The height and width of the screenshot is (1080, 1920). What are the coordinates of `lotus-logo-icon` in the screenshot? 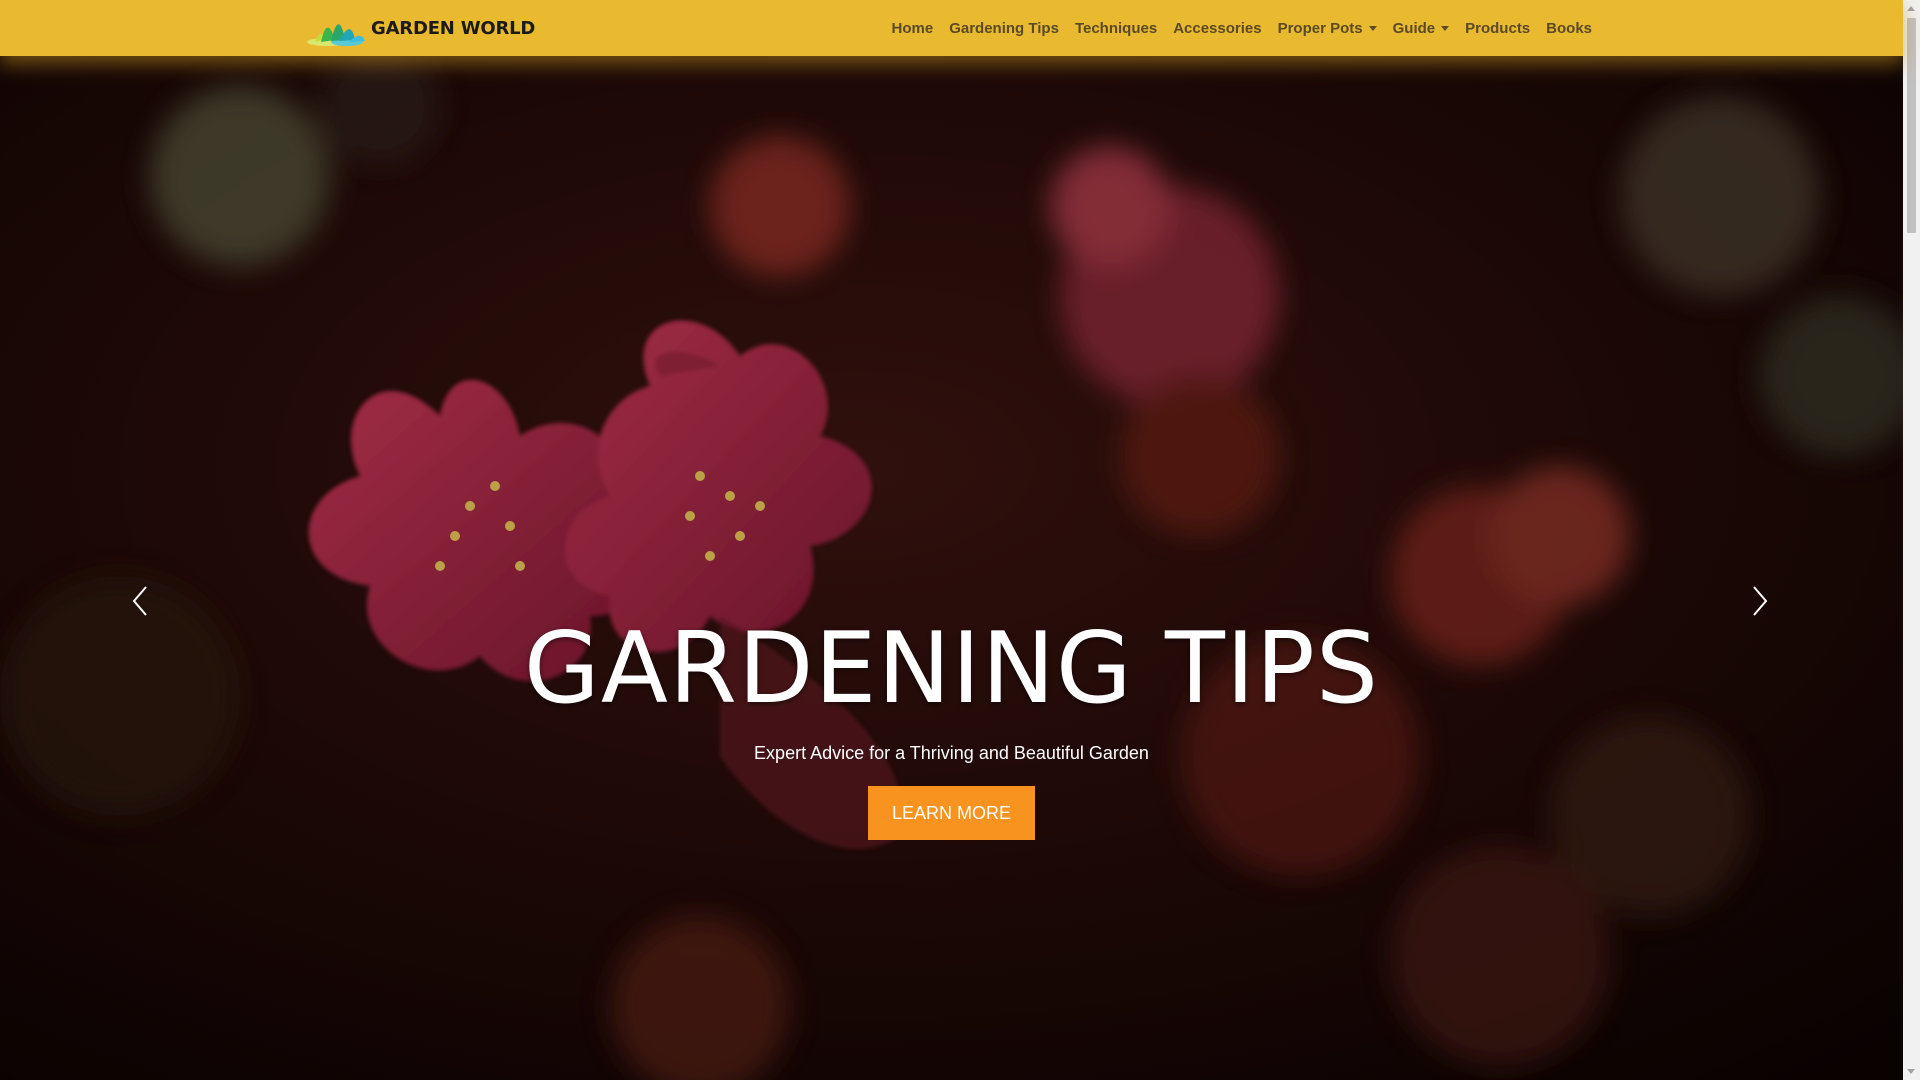 It's located at (336, 35).